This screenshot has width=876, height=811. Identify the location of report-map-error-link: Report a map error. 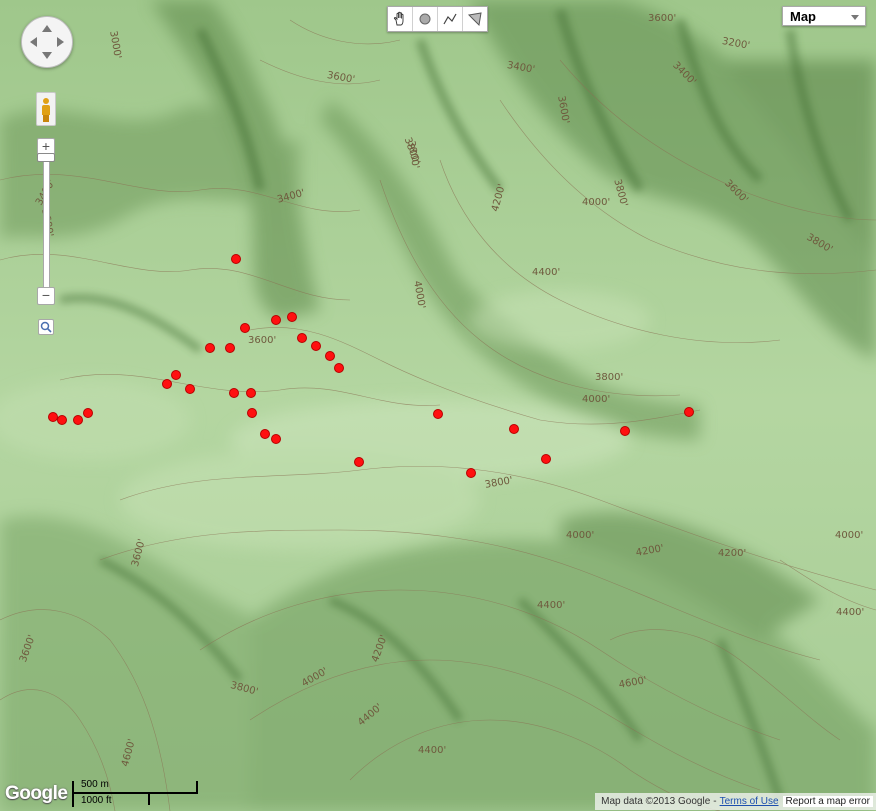
(827, 801).